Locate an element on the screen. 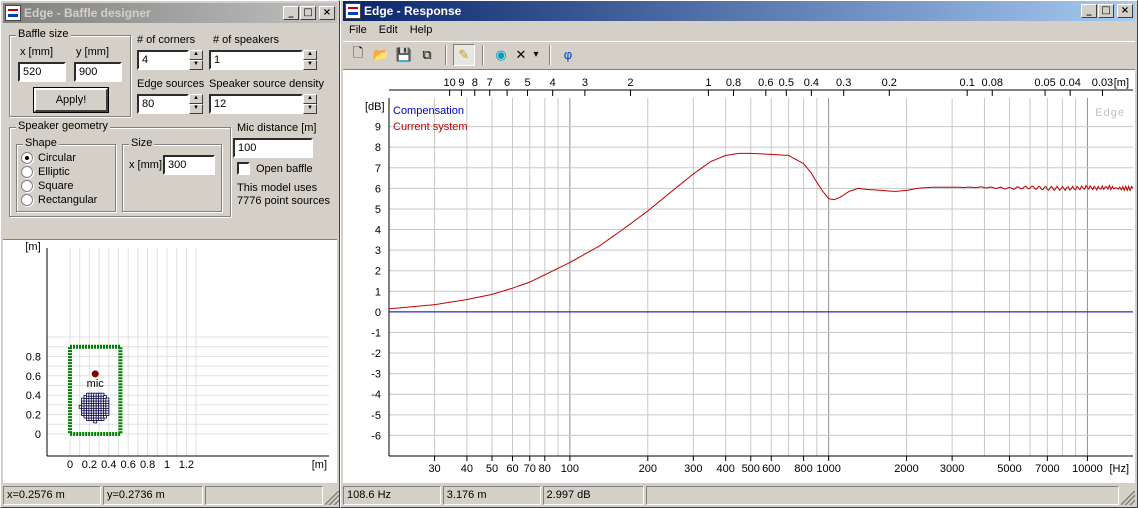 This screenshot has height=508, width=1138. apply-button: Apply! is located at coordinates (71, 100).